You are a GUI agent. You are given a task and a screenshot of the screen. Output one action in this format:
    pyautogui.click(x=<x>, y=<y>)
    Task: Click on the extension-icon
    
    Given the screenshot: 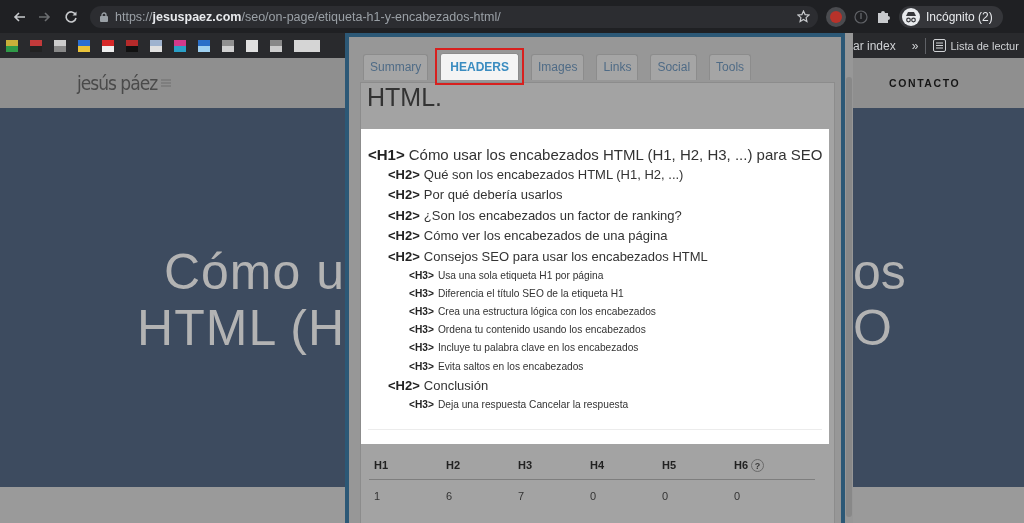 What is the action you would take?
    pyautogui.click(x=836, y=16)
    